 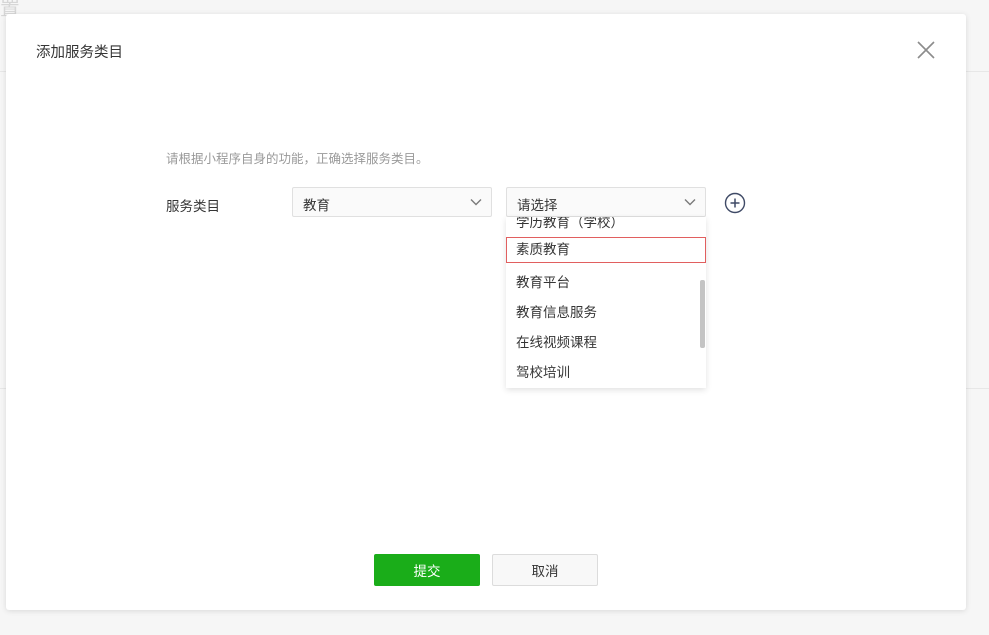 What do you see at coordinates (537, 206) in the screenshot?
I see `select-placeholder: 请选择` at bounding box center [537, 206].